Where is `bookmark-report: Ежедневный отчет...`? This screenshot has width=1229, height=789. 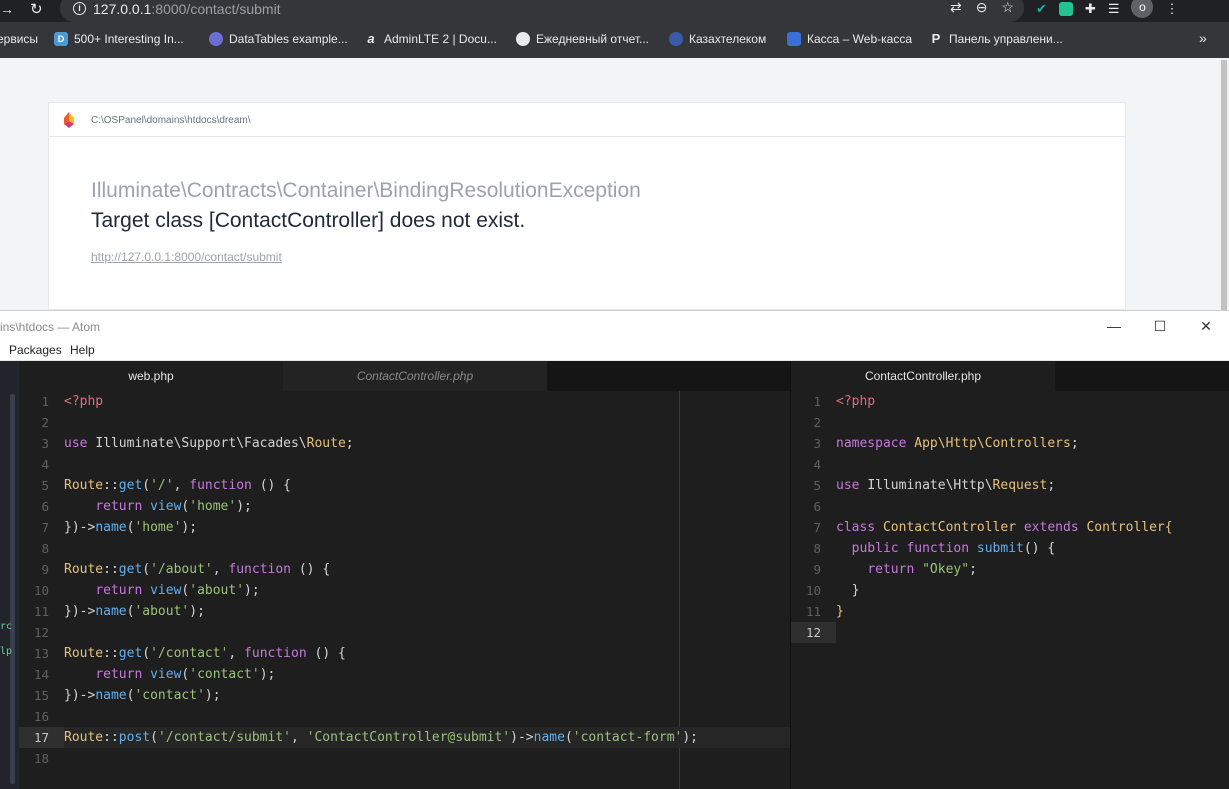
bookmark-report: Ежедневный отчет... is located at coordinates (582, 39).